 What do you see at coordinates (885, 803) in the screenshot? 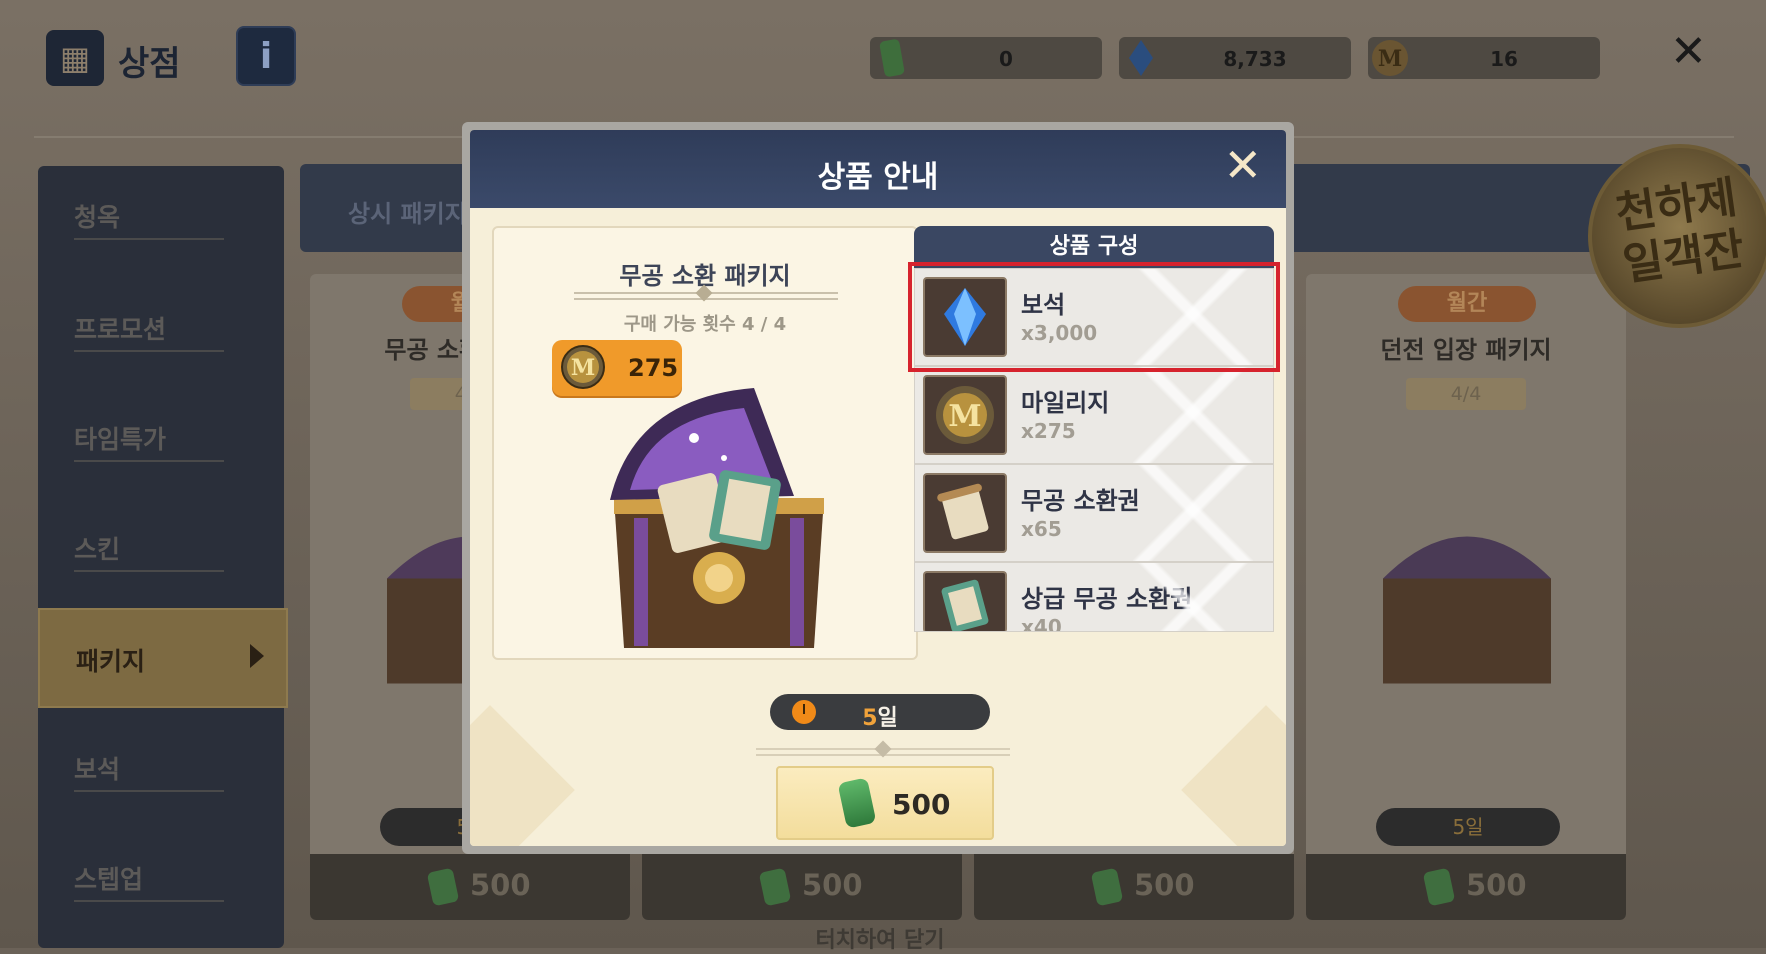
I see `purchase-button: 500` at bounding box center [885, 803].